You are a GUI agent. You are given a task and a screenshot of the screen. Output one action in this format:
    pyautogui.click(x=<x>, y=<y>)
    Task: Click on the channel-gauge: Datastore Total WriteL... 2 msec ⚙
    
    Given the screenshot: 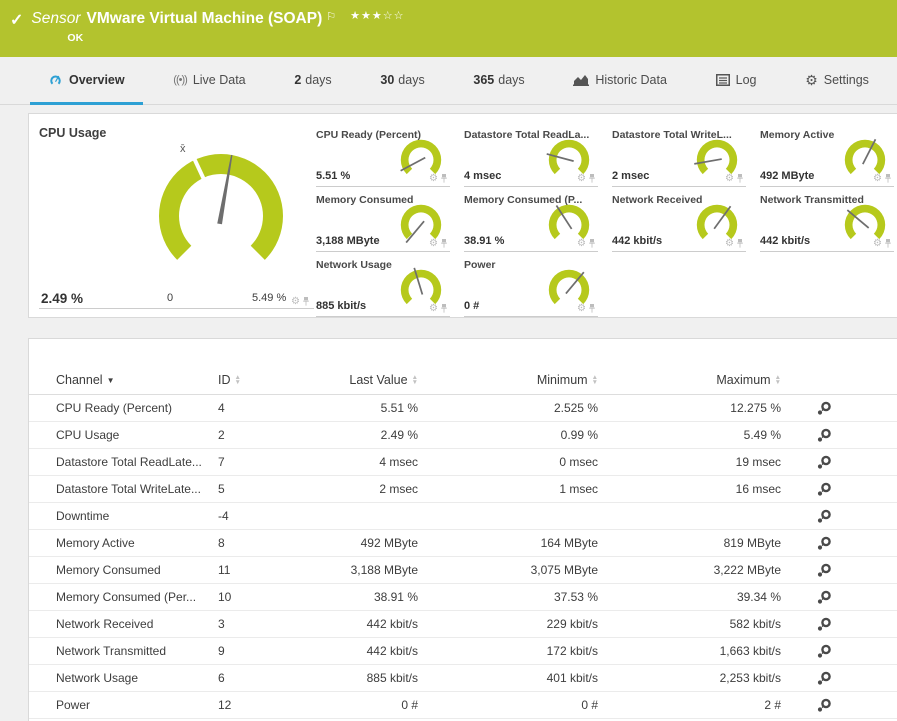 What is the action you would take?
    pyautogui.click(x=679, y=154)
    